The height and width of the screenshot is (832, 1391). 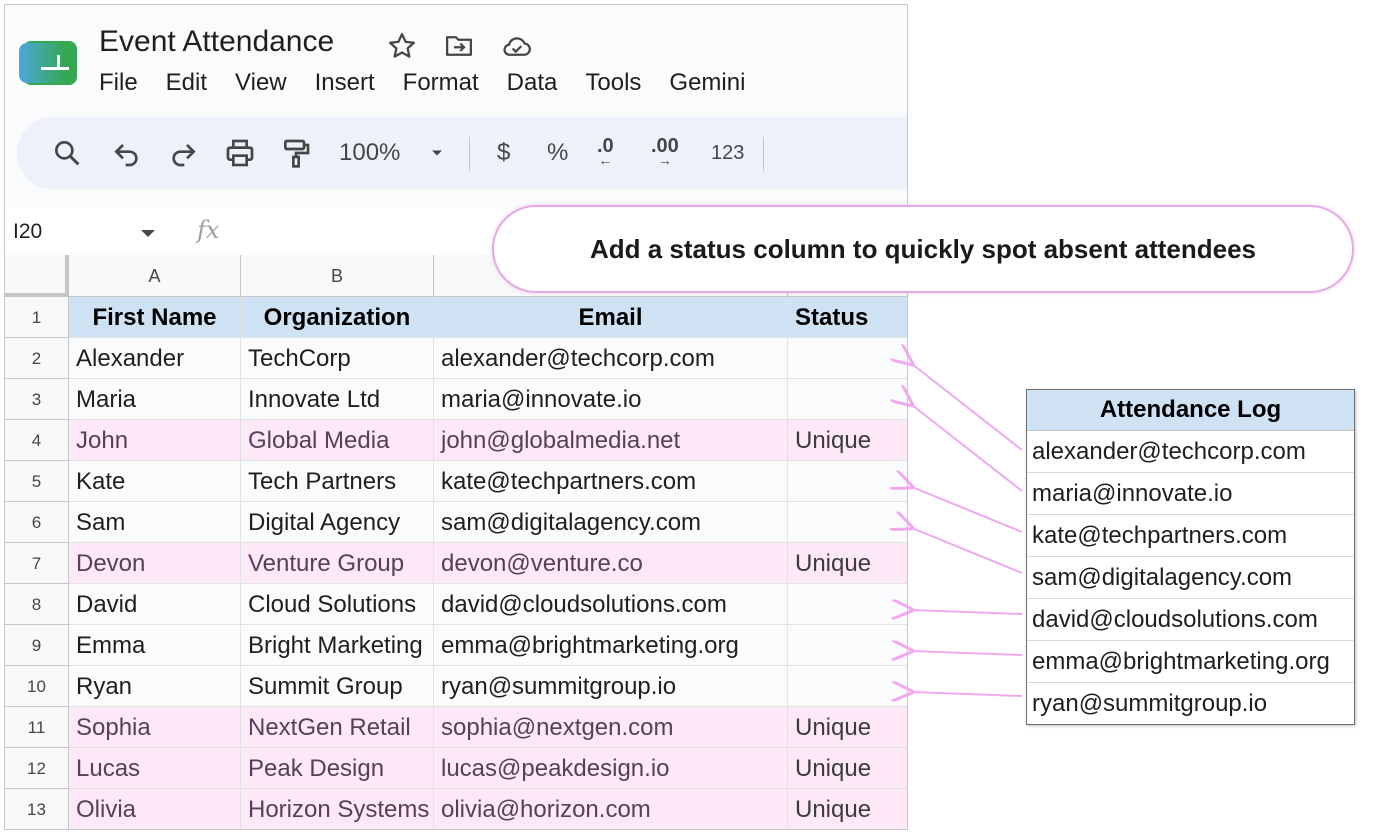 I want to click on menu-edit: Edit, so click(x=186, y=83).